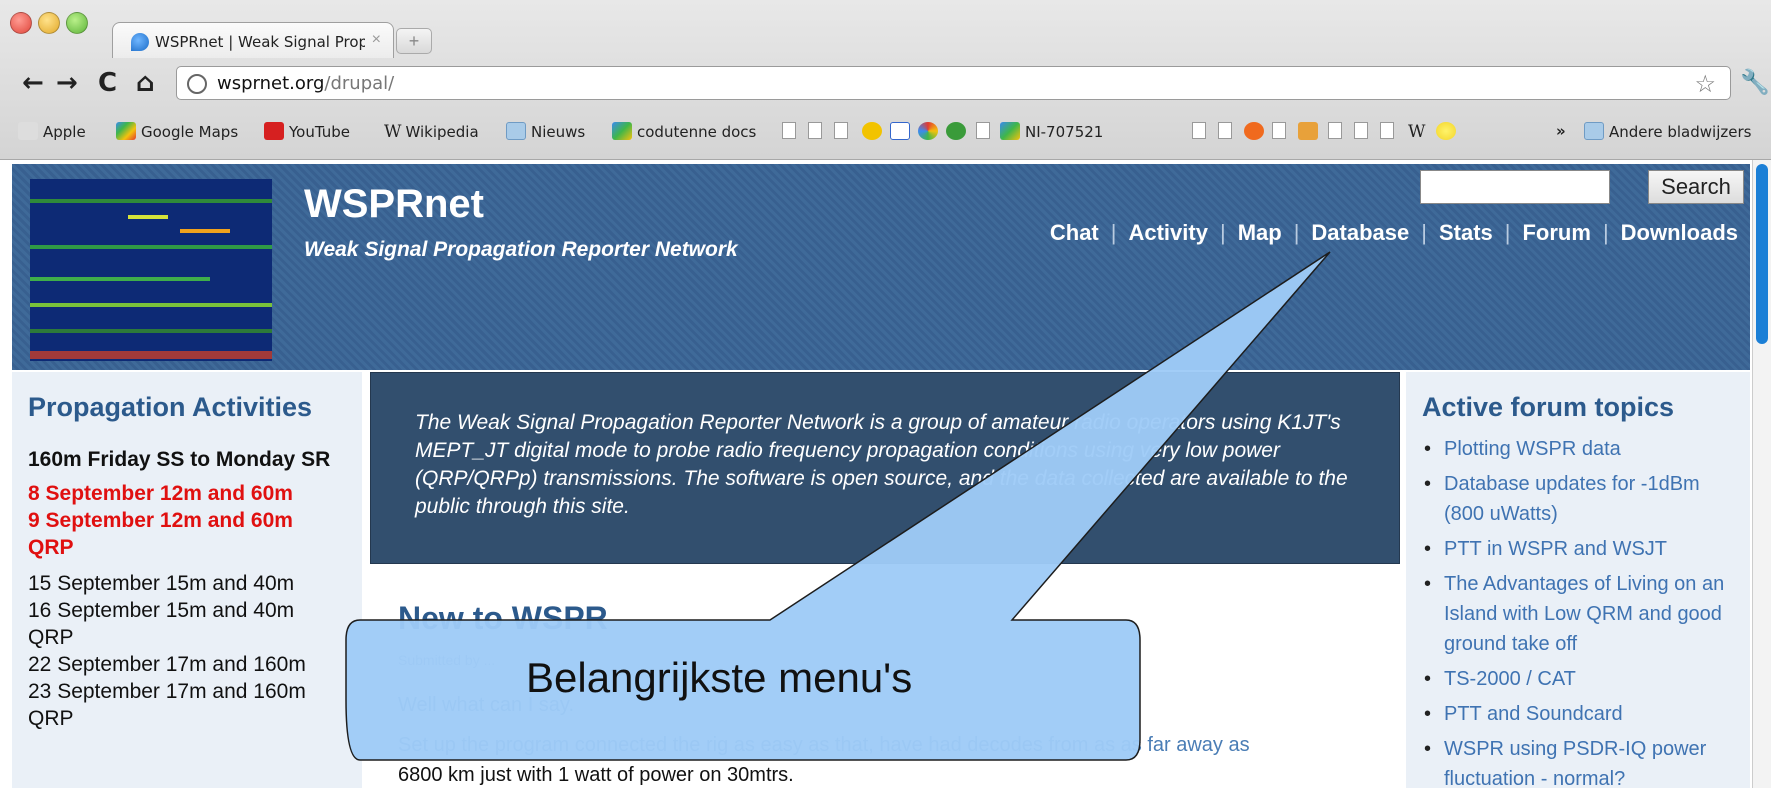  Describe the element at coordinates (414, 41) in the screenshot. I see `new-tab-button: +` at that location.